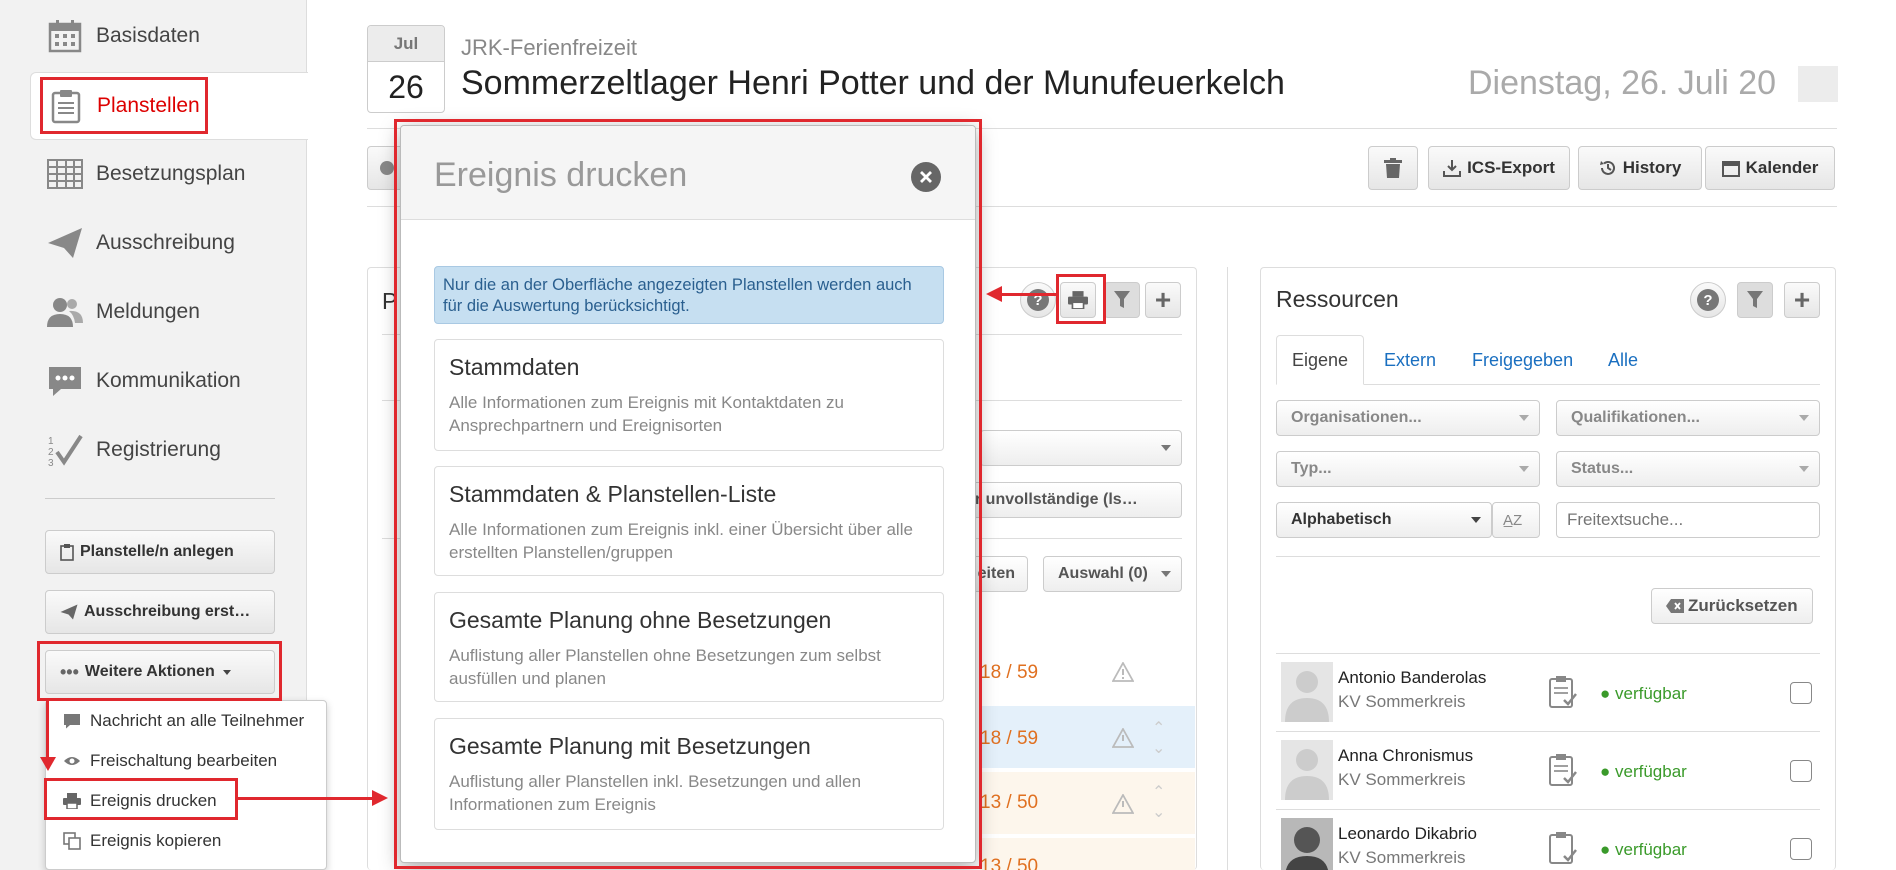 The image size is (1896, 870). Describe the element at coordinates (1410, 360) in the screenshot. I see `tab-extern: Extern` at that location.